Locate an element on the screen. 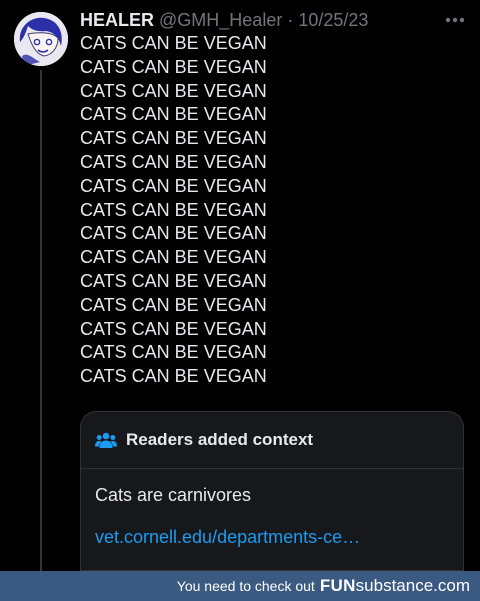 This screenshot has width=480, height=601. community-note-header: Readers added context is located at coordinates (272, 440).